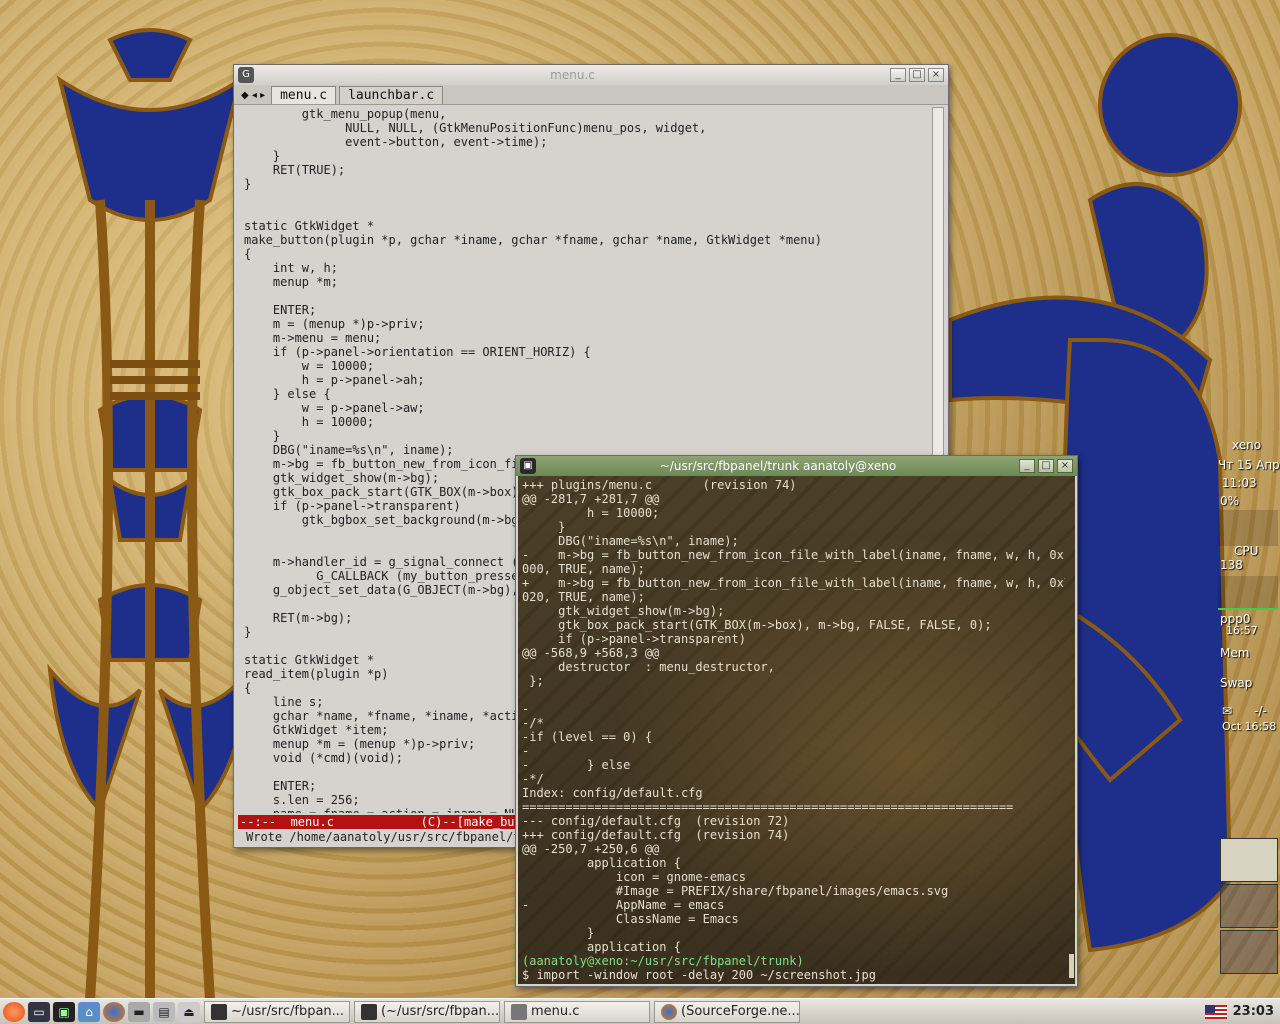 The width and height of the screenshot is (1280, 1024). Describe the element at coordinates (591, 75) in the screenshot. I see `emacs-titlebar: G menu.c _ □ ×` at that location.